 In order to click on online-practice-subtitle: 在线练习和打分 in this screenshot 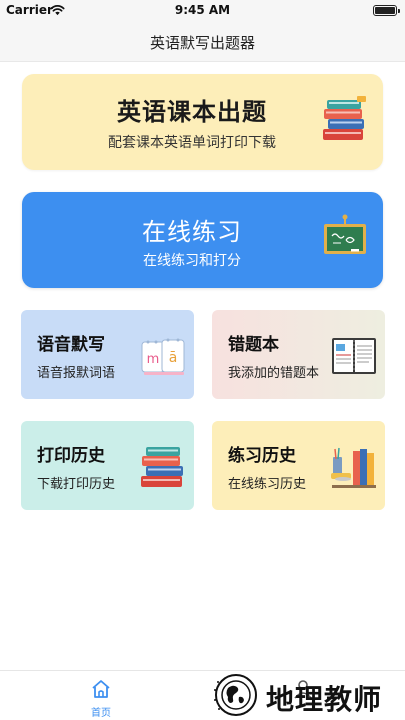, I will do `click(192, 261)`.